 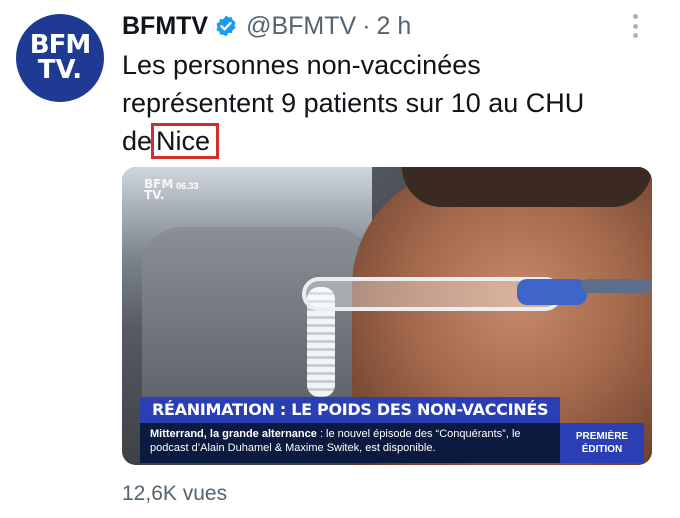 I want to click on highlighted-word: Nice, so click(x=185, y=141).